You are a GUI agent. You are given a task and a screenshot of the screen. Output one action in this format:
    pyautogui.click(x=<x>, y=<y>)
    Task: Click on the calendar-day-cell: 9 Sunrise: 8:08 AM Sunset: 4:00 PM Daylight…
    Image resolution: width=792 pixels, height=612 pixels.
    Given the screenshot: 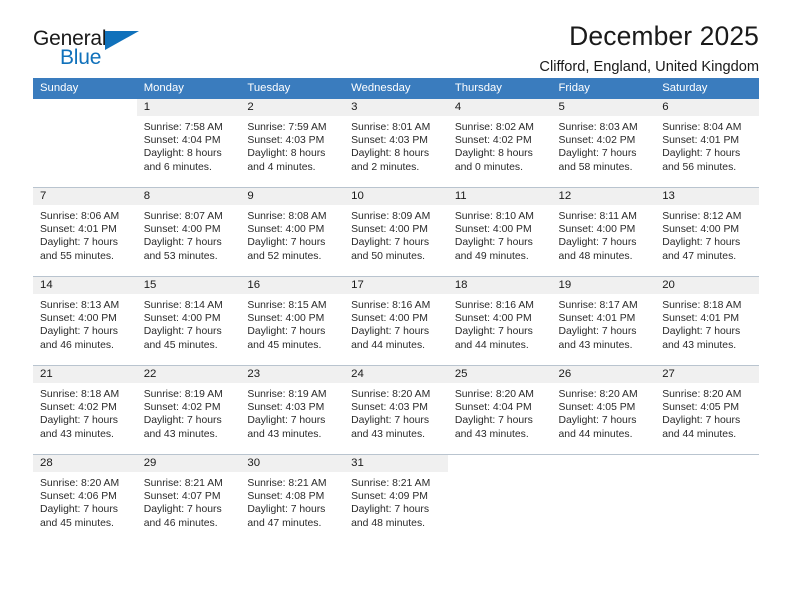 What is the action you would take?
    pyautogui.click(x=292, y=232)
    